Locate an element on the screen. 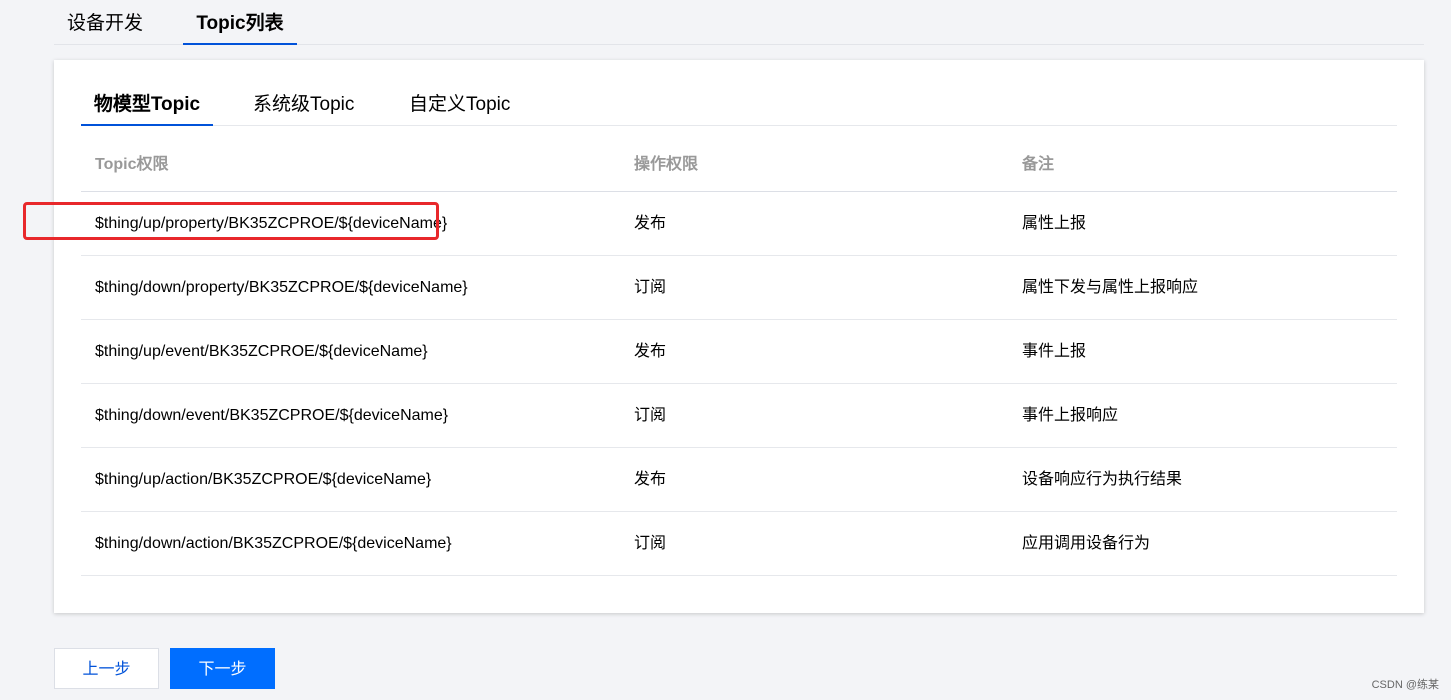  tab-thing-model-topic: 物模型Topic is located at coordinates (147, 105).